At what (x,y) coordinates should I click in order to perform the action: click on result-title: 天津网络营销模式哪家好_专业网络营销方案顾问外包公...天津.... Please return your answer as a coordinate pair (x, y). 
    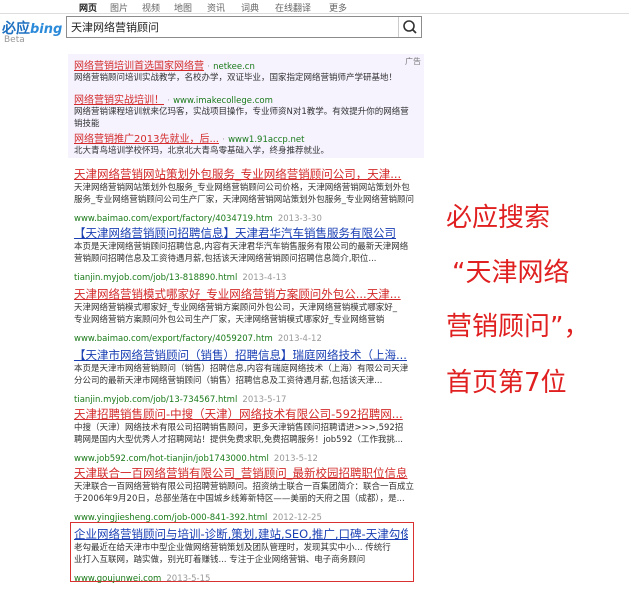
    Looking at the image, I should click on (254, 294).